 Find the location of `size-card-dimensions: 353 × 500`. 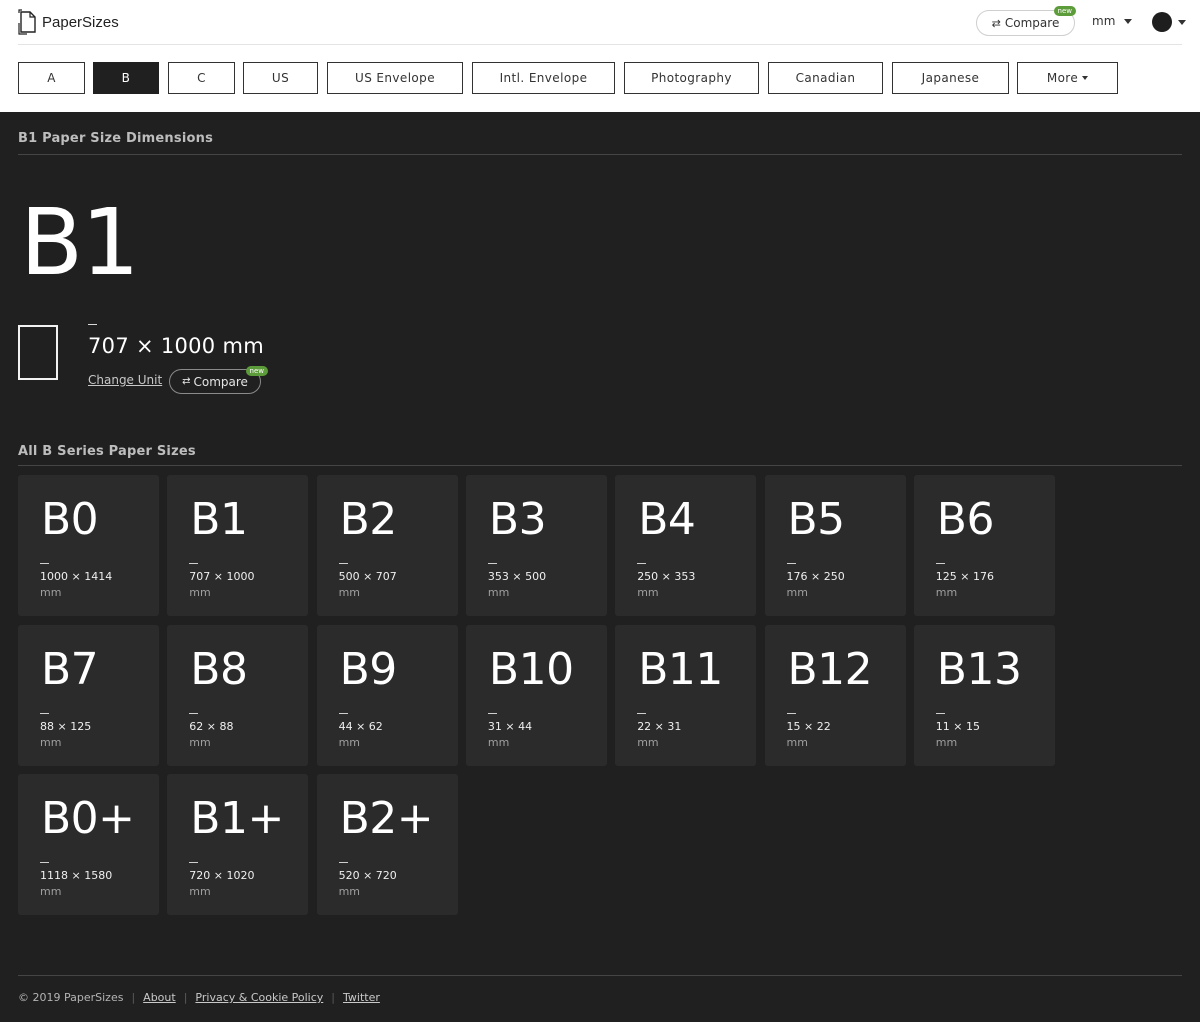

size-card-dimensions: 353 × 500 is located at coordinates (517, 576).